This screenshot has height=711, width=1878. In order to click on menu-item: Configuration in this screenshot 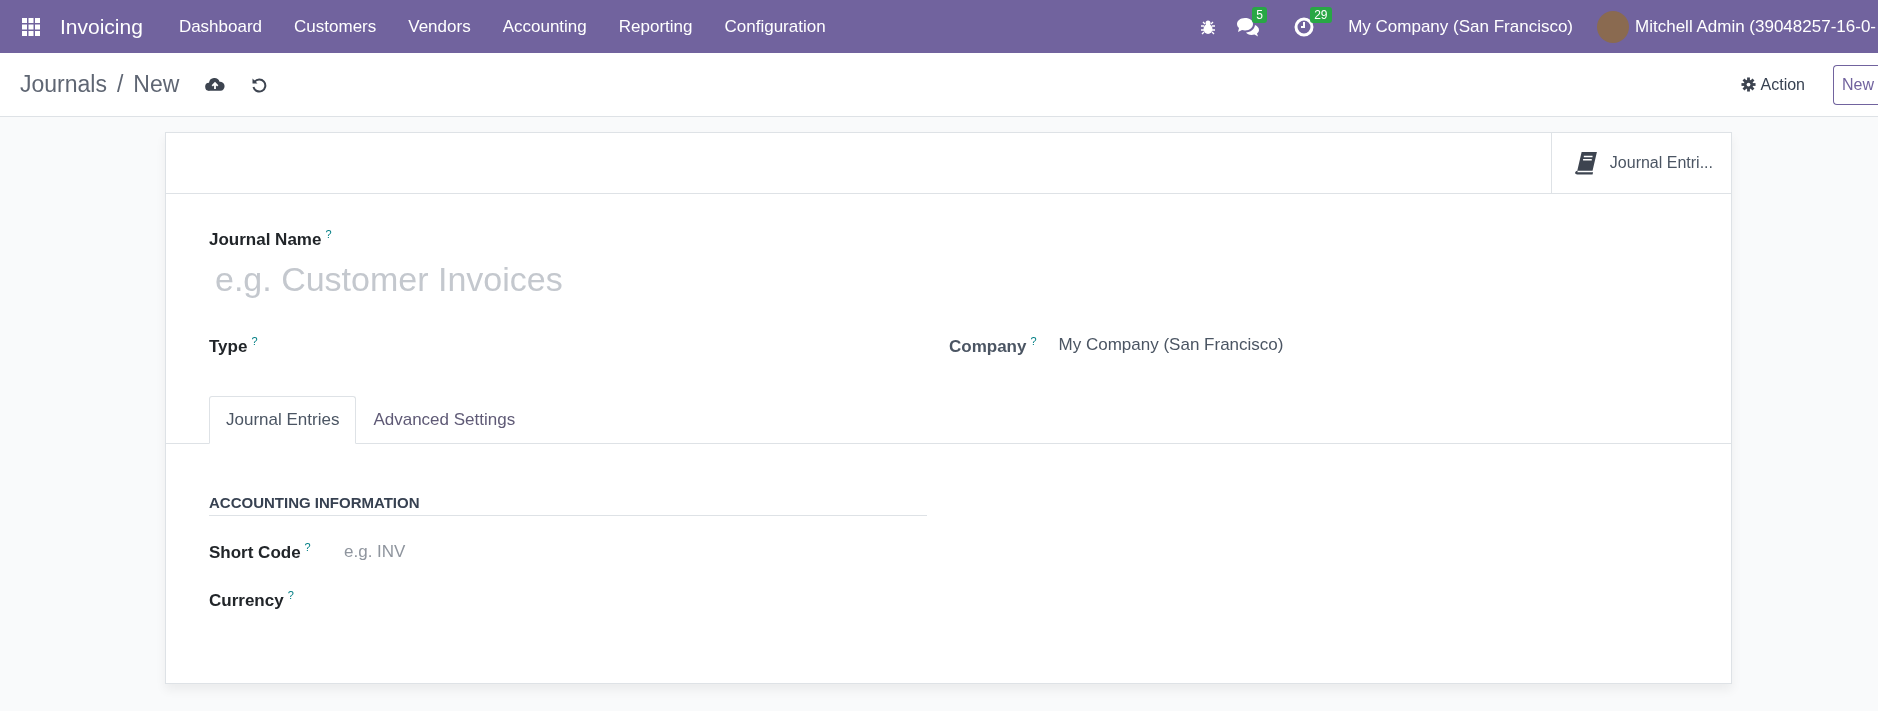, I will do `click(775, 26)`.